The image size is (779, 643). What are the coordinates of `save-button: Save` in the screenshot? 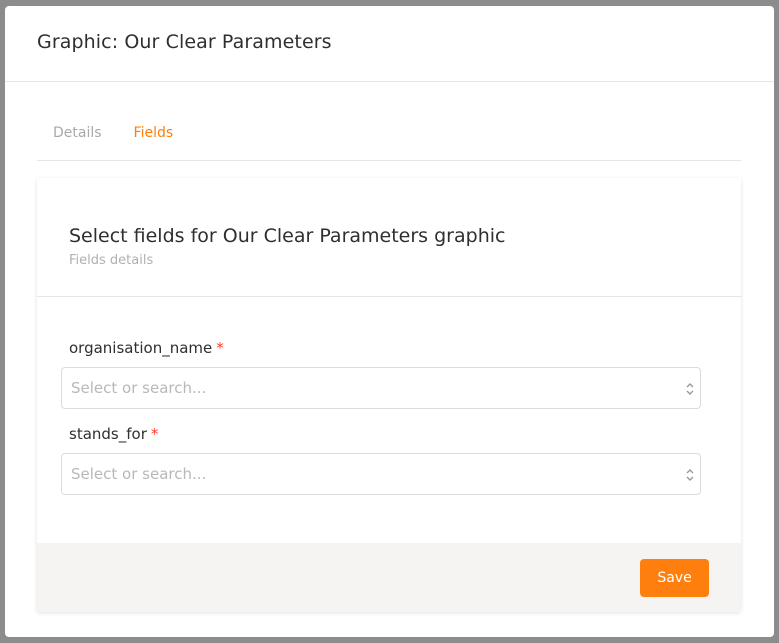 It's located at (674, 578).